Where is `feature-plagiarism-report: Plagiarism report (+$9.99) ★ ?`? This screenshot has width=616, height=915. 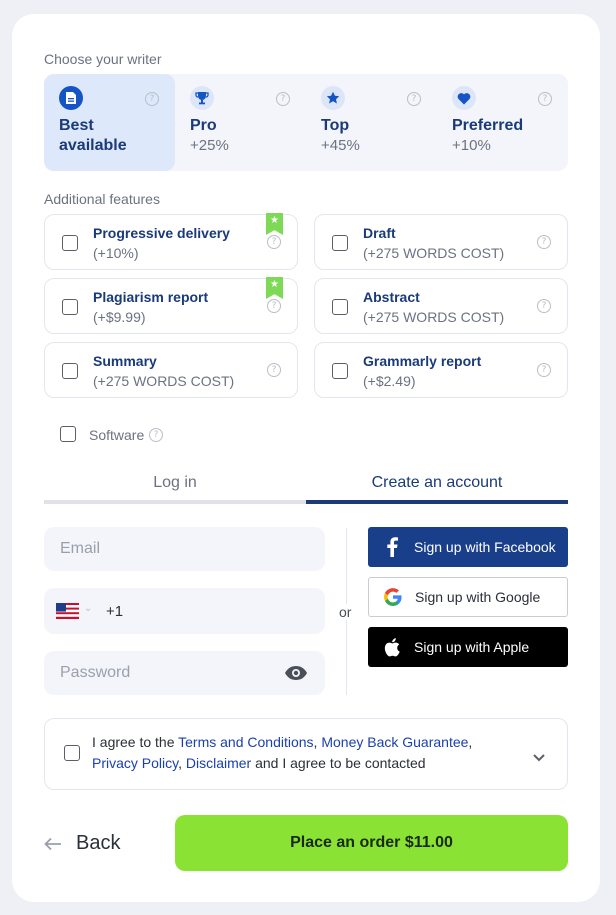
feature-plagiarism-report: Plagiarism report (+$9.99) ★ ? is located at coordinates (171, 305).